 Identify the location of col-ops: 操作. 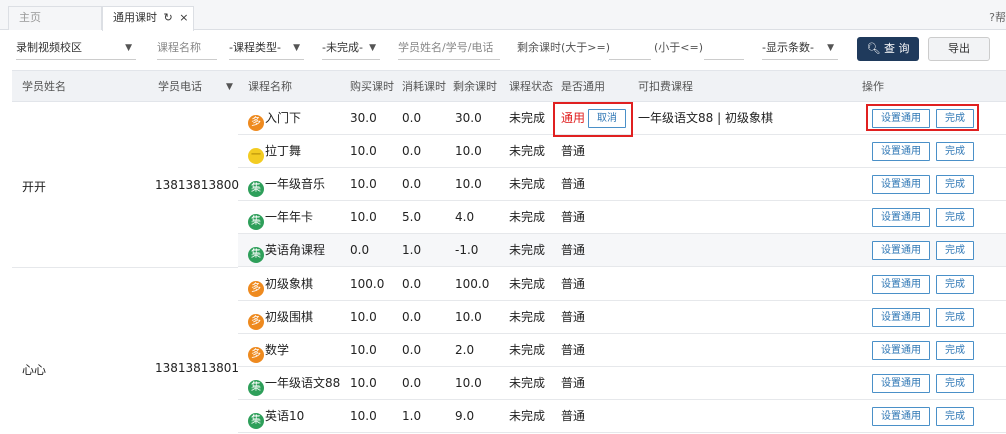
(873, 86).